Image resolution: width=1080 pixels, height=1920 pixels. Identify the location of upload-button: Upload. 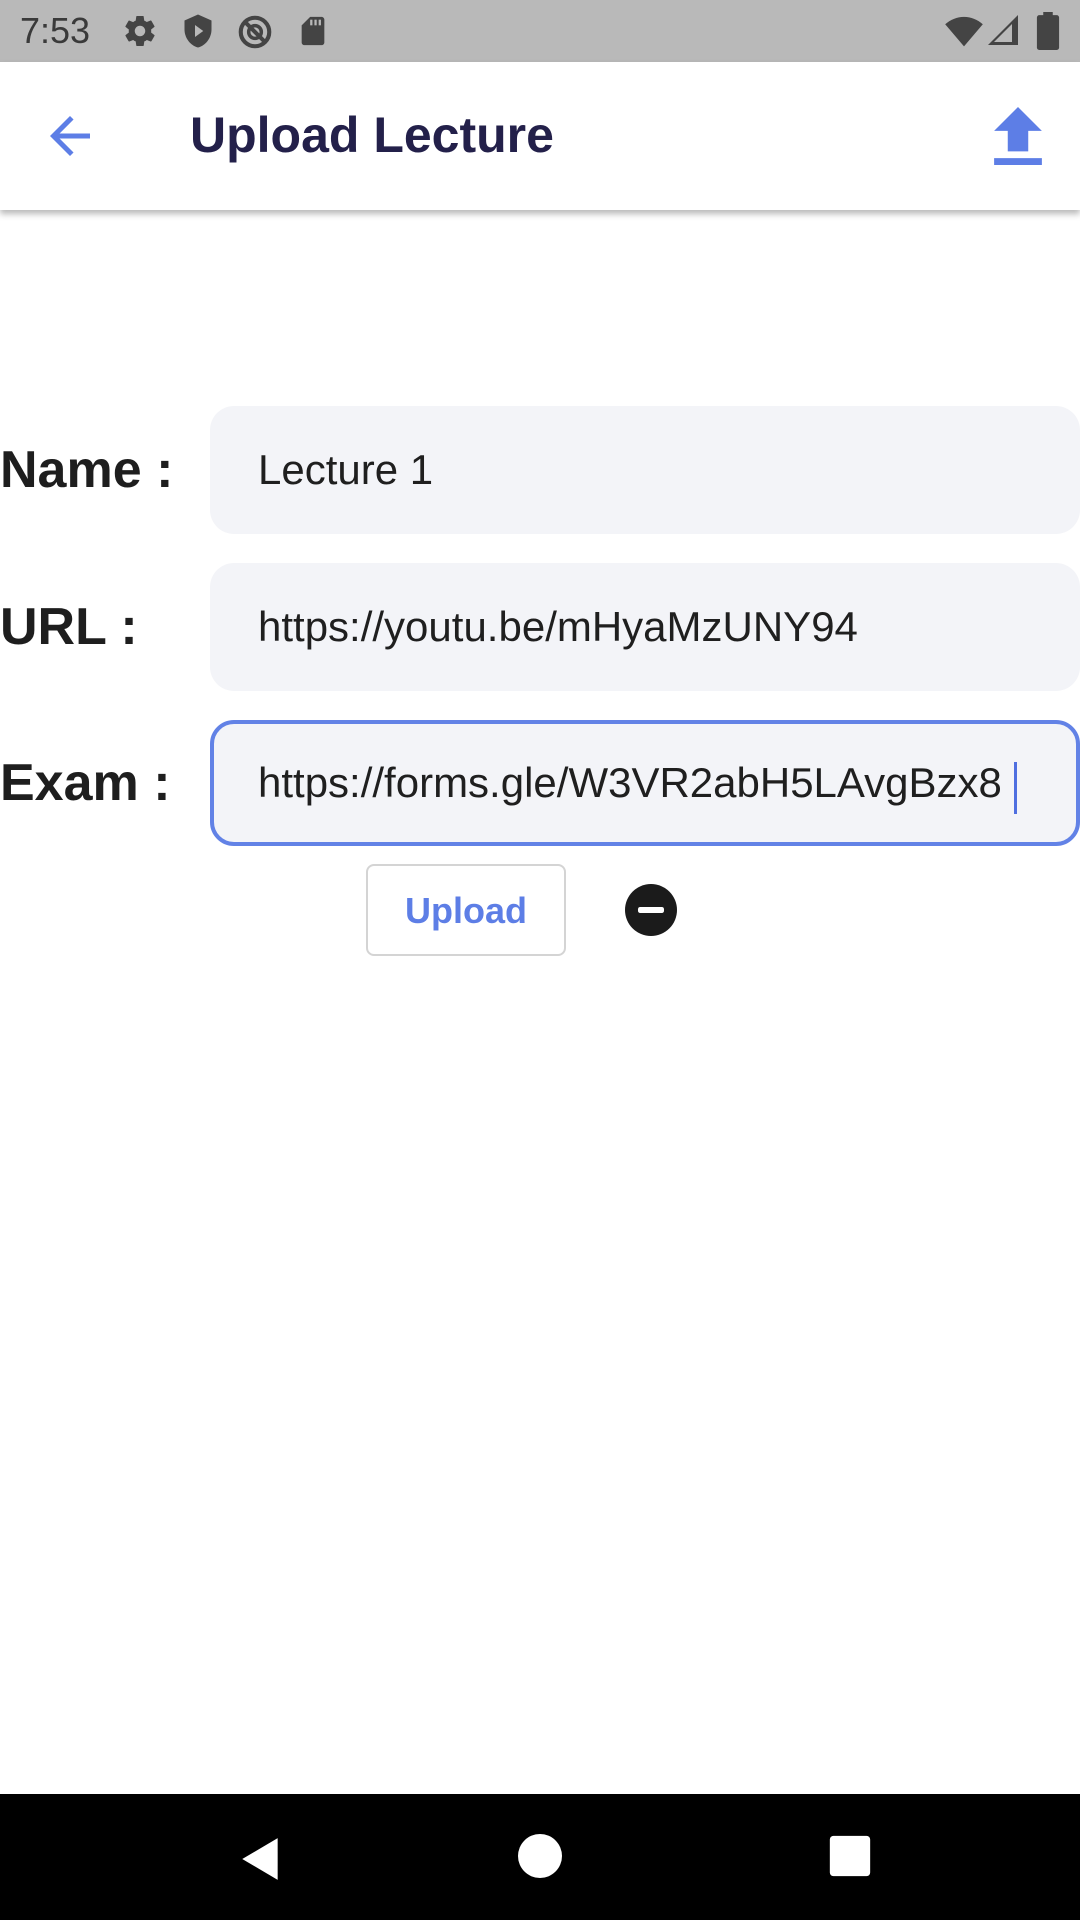
(466, 910).